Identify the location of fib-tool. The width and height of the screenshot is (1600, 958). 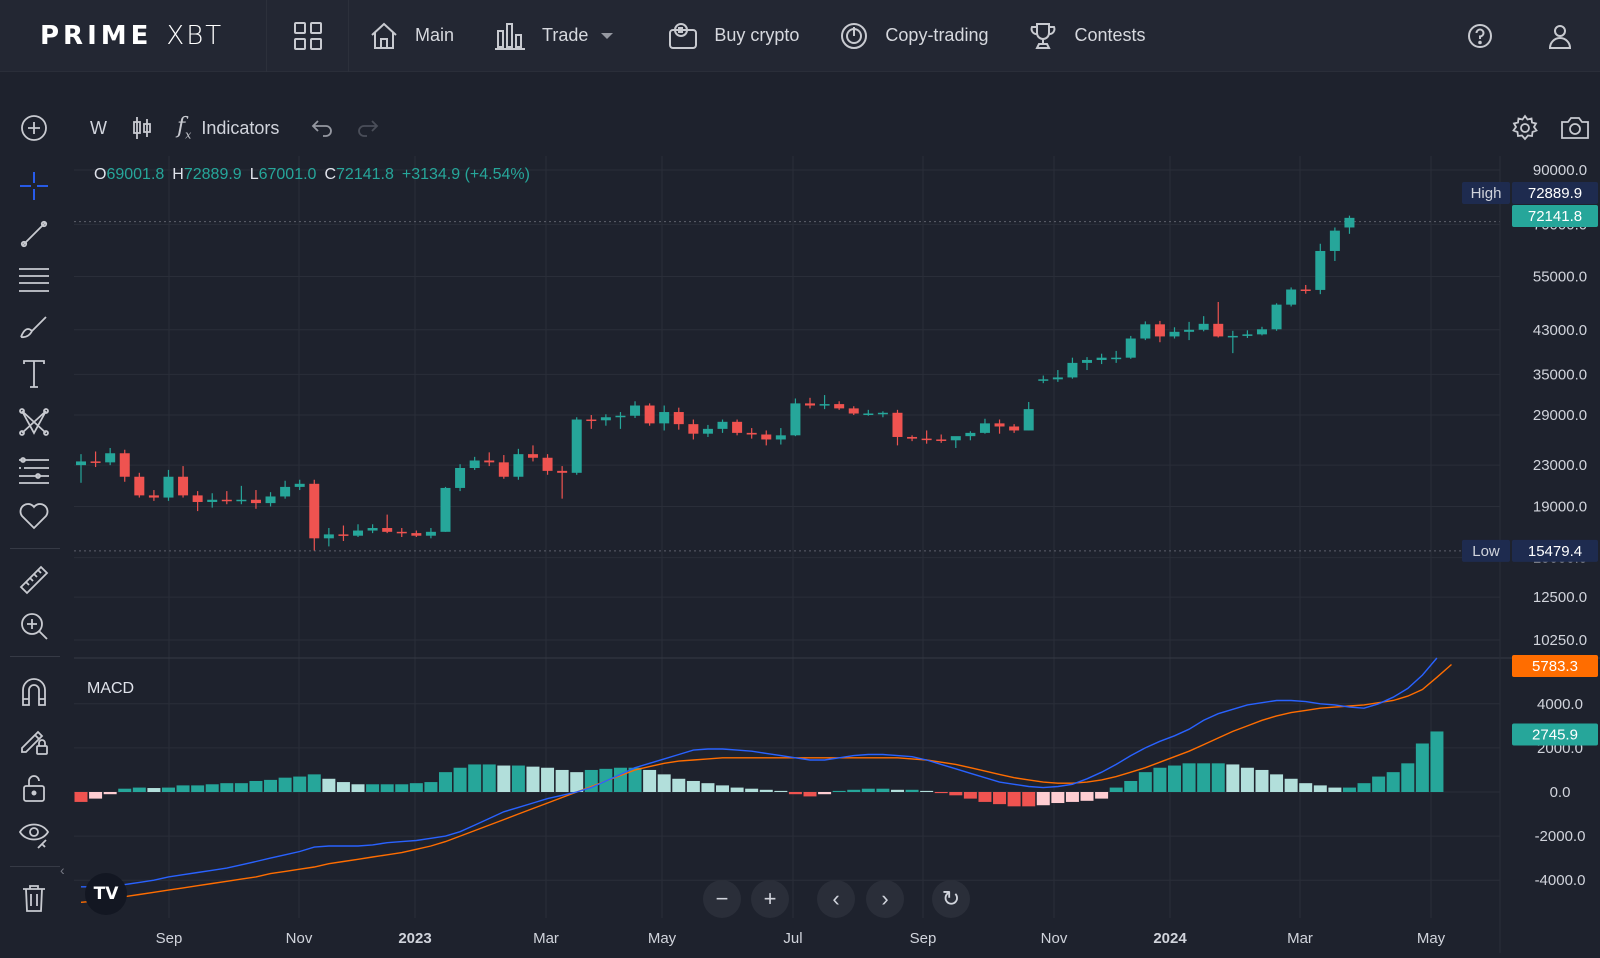
(34, 470).